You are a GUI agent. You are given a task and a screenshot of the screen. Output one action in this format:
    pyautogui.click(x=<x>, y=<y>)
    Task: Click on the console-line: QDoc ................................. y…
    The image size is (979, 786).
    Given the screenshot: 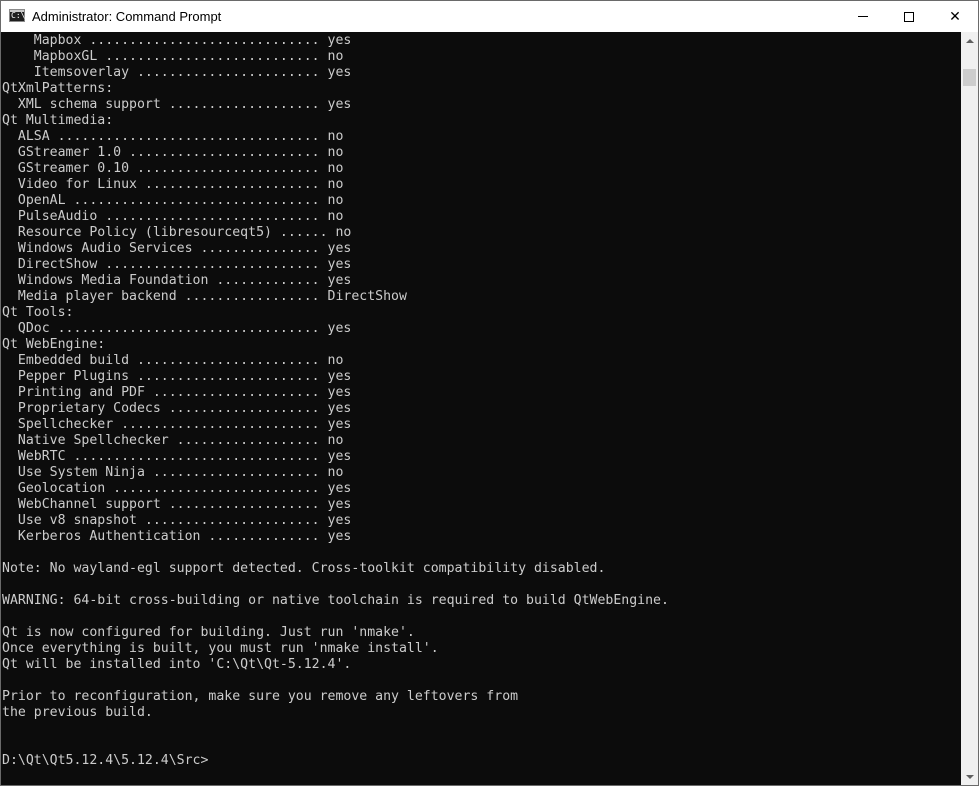 What is the action you would take?
    pyautogui.click(x=177, y=328)
    